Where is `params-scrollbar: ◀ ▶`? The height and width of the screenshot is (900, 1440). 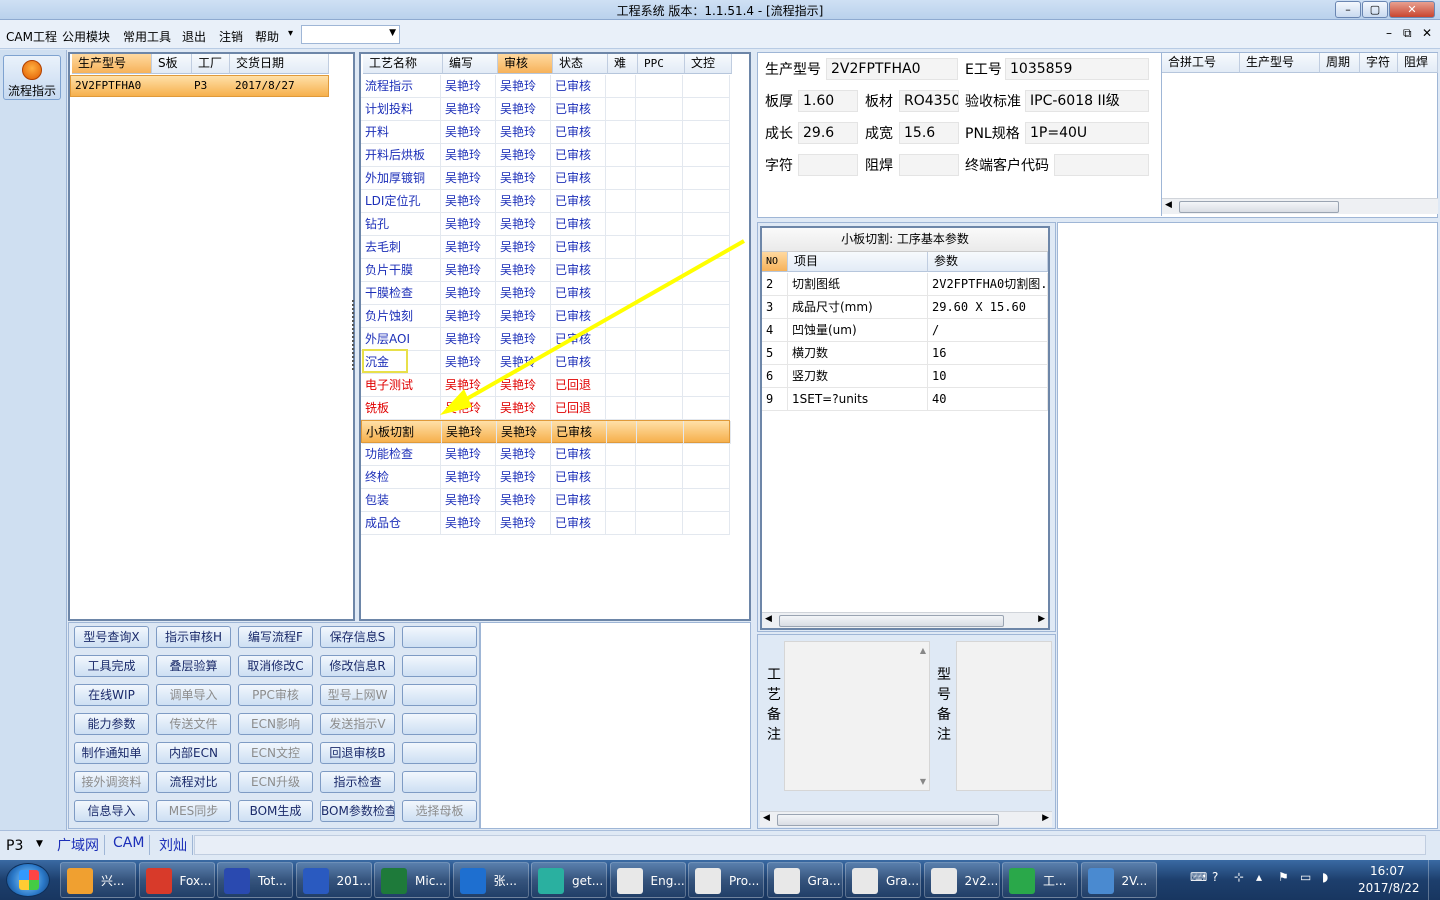 params-scrollbar: ◀ ▶ is located at coordinates (905, 620).